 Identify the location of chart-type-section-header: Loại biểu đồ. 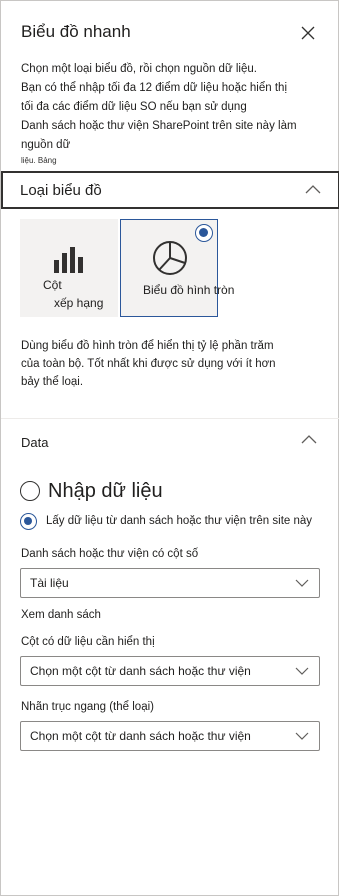
(170, 190).